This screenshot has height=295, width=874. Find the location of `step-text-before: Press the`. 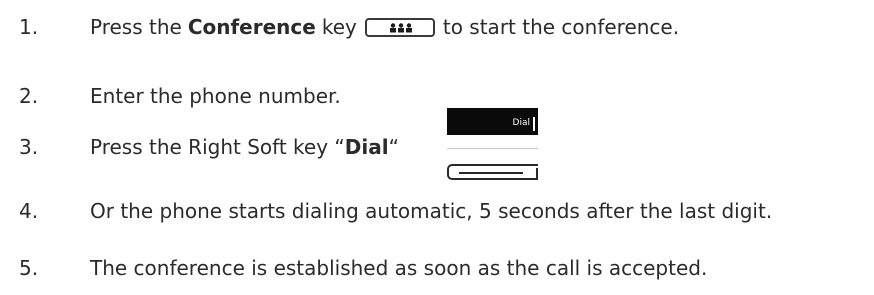

step-text-before: Press the is located at coordinates (136, 27).